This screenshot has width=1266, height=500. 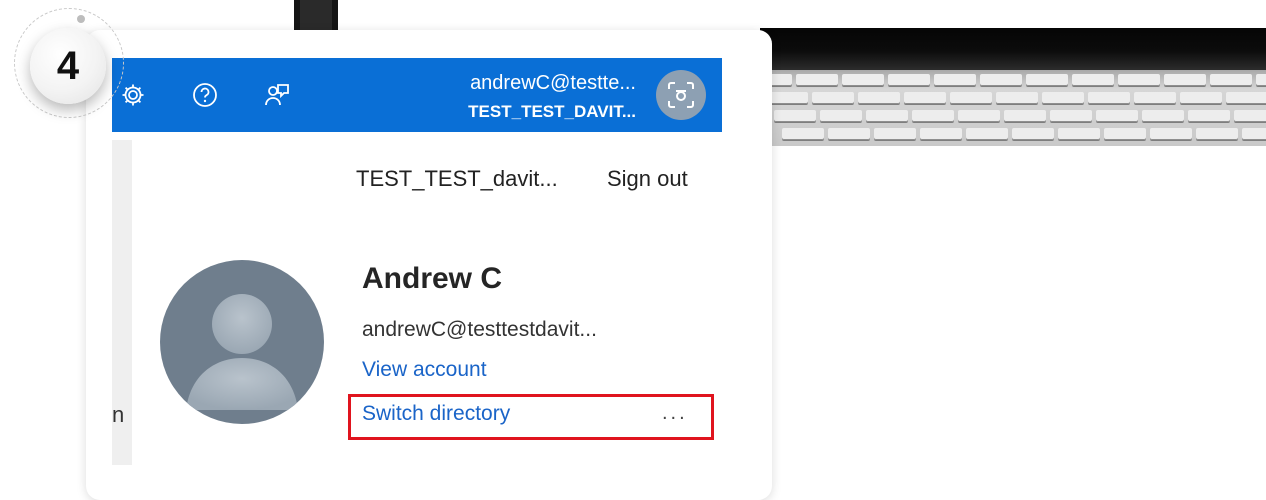 What do you see at coordinates (242, 352) in the screenshot?
I see `person-icon` at bounding box center [242, 352].